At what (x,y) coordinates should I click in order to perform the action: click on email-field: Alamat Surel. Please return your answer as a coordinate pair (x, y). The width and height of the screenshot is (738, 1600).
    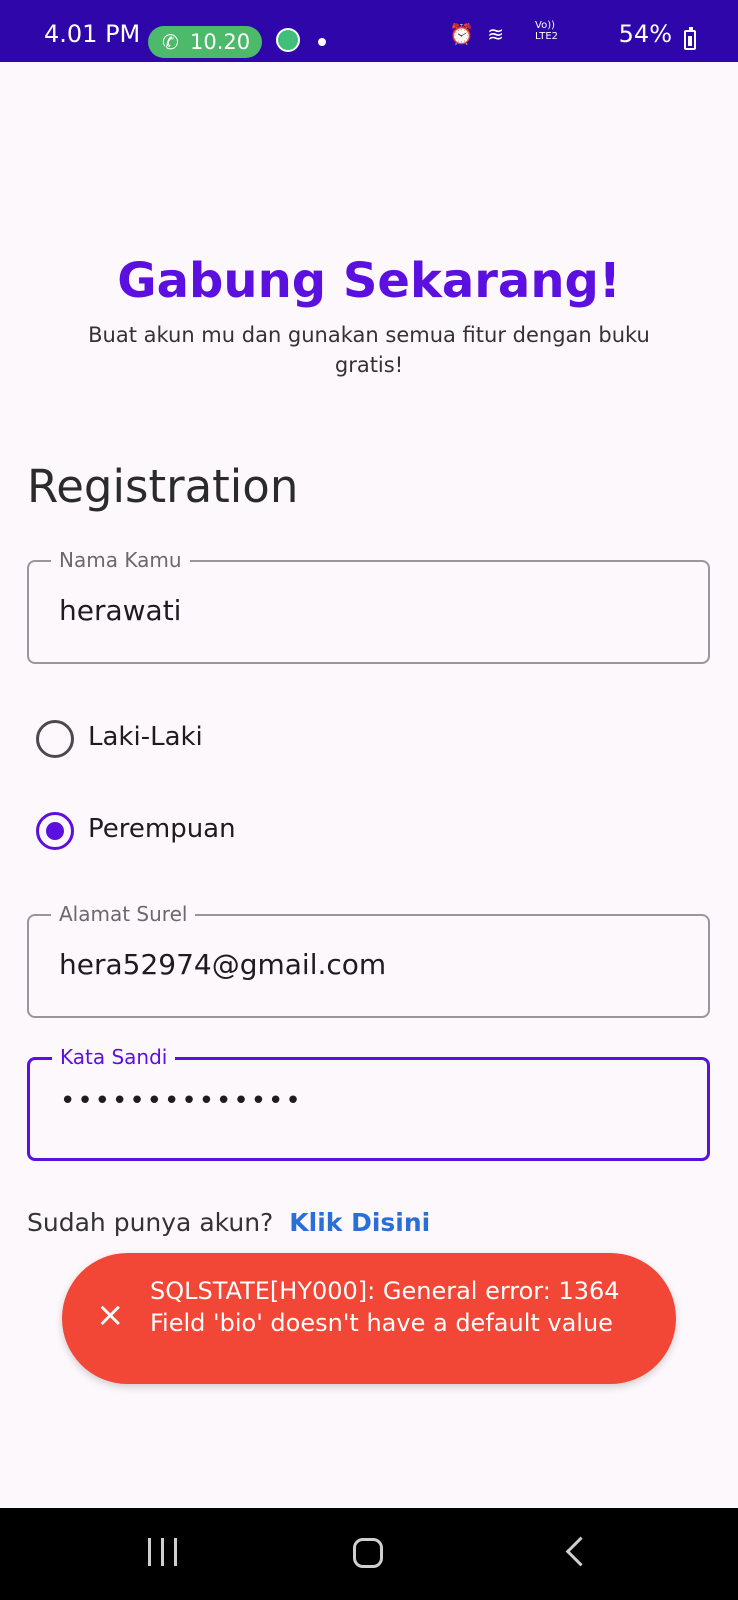
    Looking at the image, I should click on (368, 960).